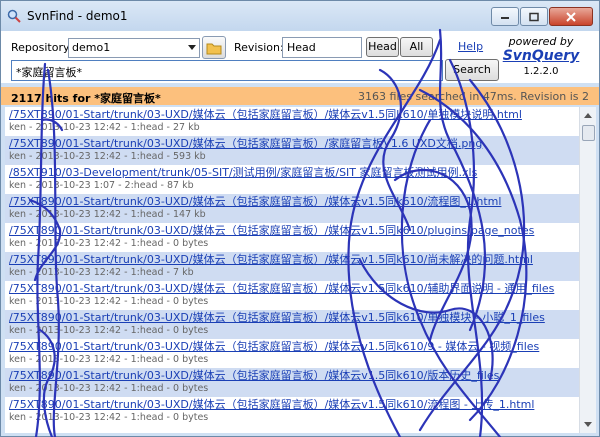 The width and height of the screenshot is (600, 437). I want to click on head-button: Head, so click(382, 47).